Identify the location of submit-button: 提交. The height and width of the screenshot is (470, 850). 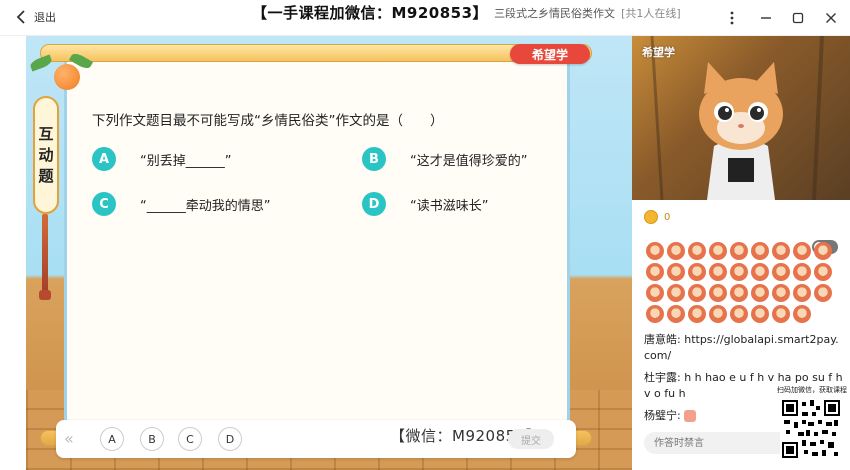
(531, 439).